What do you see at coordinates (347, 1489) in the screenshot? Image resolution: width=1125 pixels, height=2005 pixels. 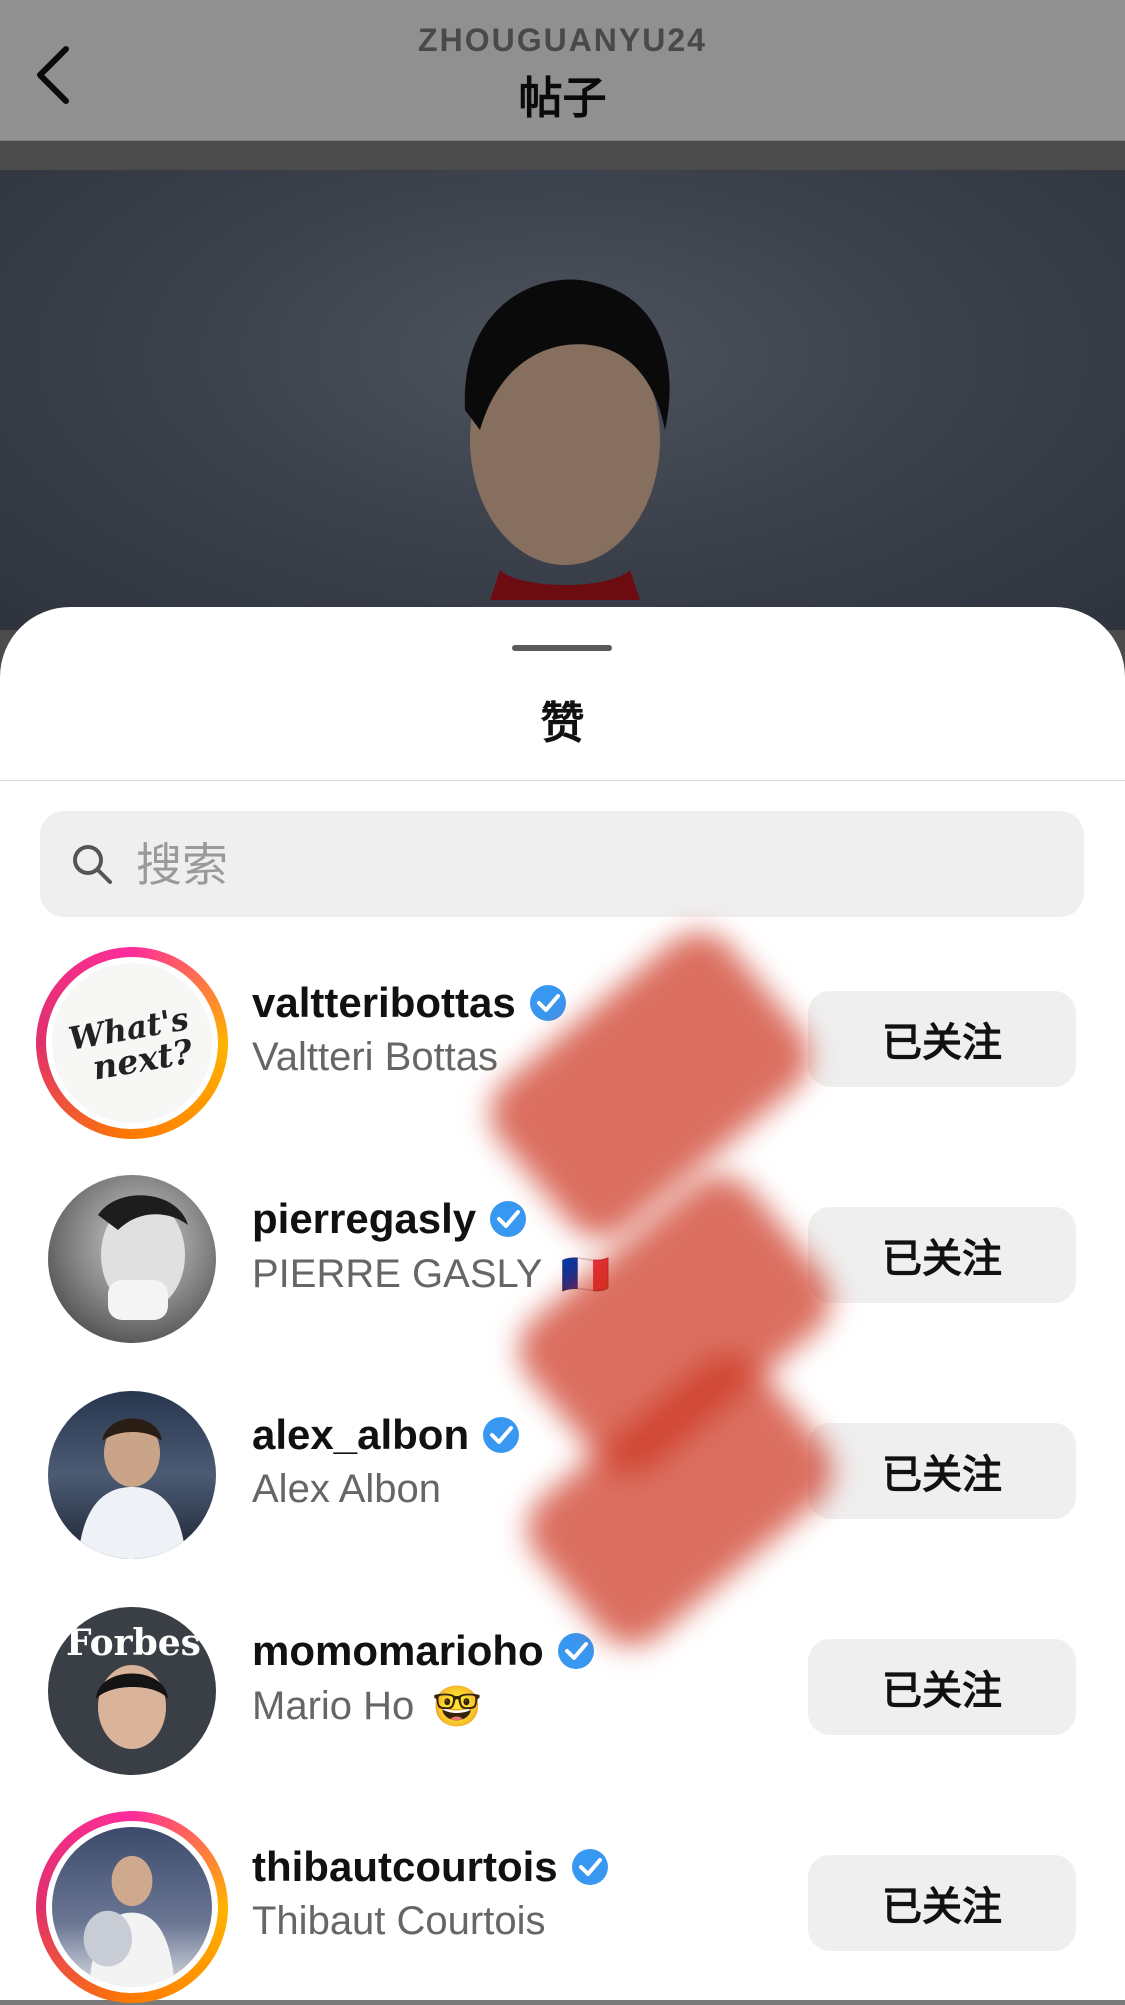 I see `full-name: Alex Albon` at bounding box center [347, 1489].